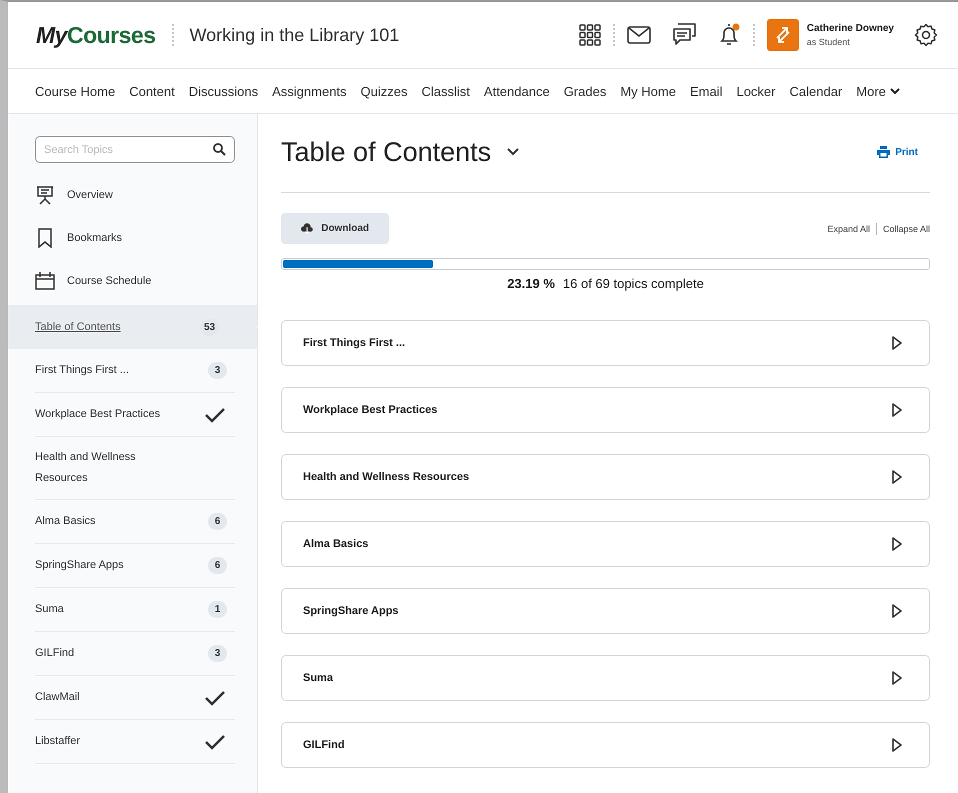 The image size is (958, 793). I want to click on module-item: GILFind 3, so click(135, 654).